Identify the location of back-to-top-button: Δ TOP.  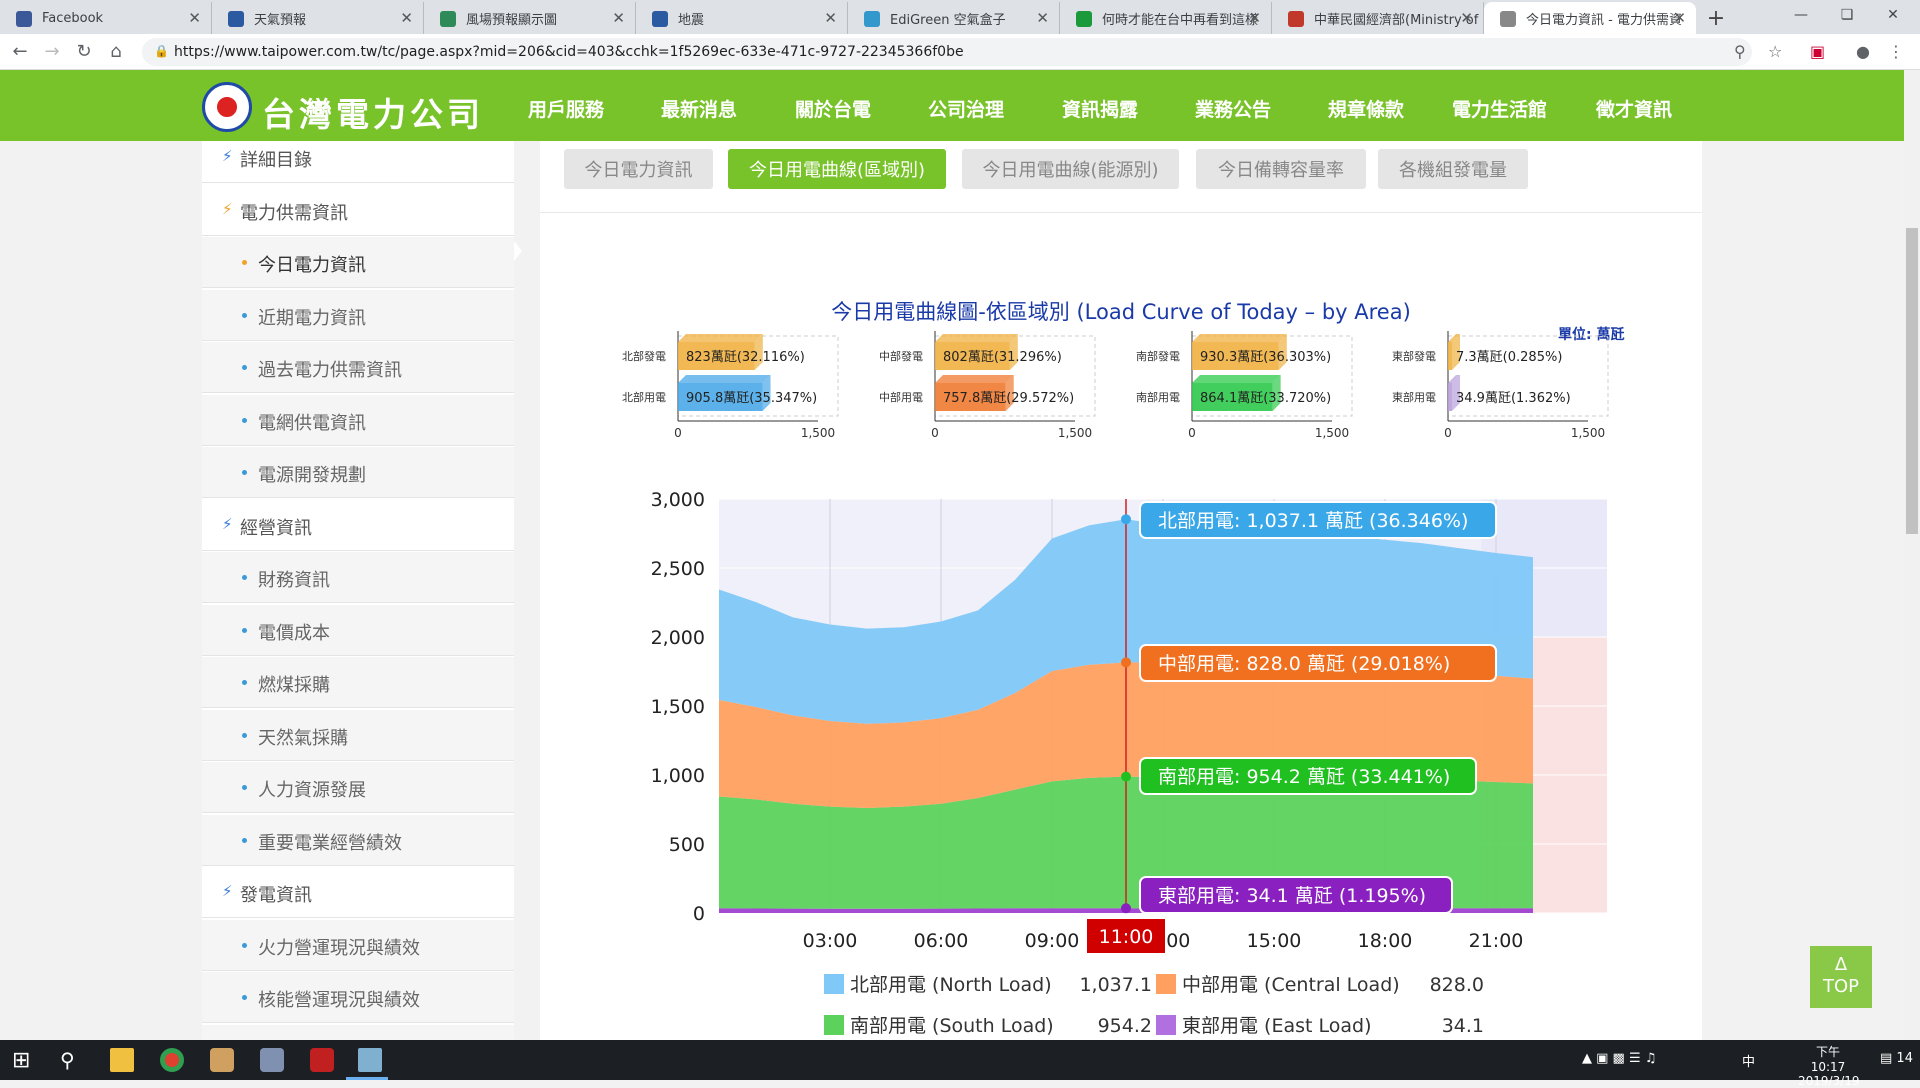
(1841, 977).